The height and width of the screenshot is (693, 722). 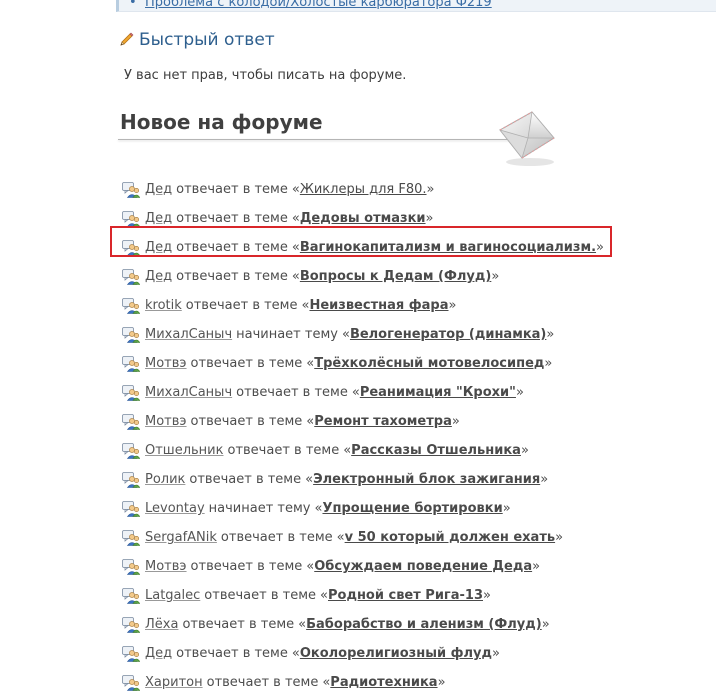 I want to click on topic-link: Ремонт тахометра, so click(x=383, y=421).